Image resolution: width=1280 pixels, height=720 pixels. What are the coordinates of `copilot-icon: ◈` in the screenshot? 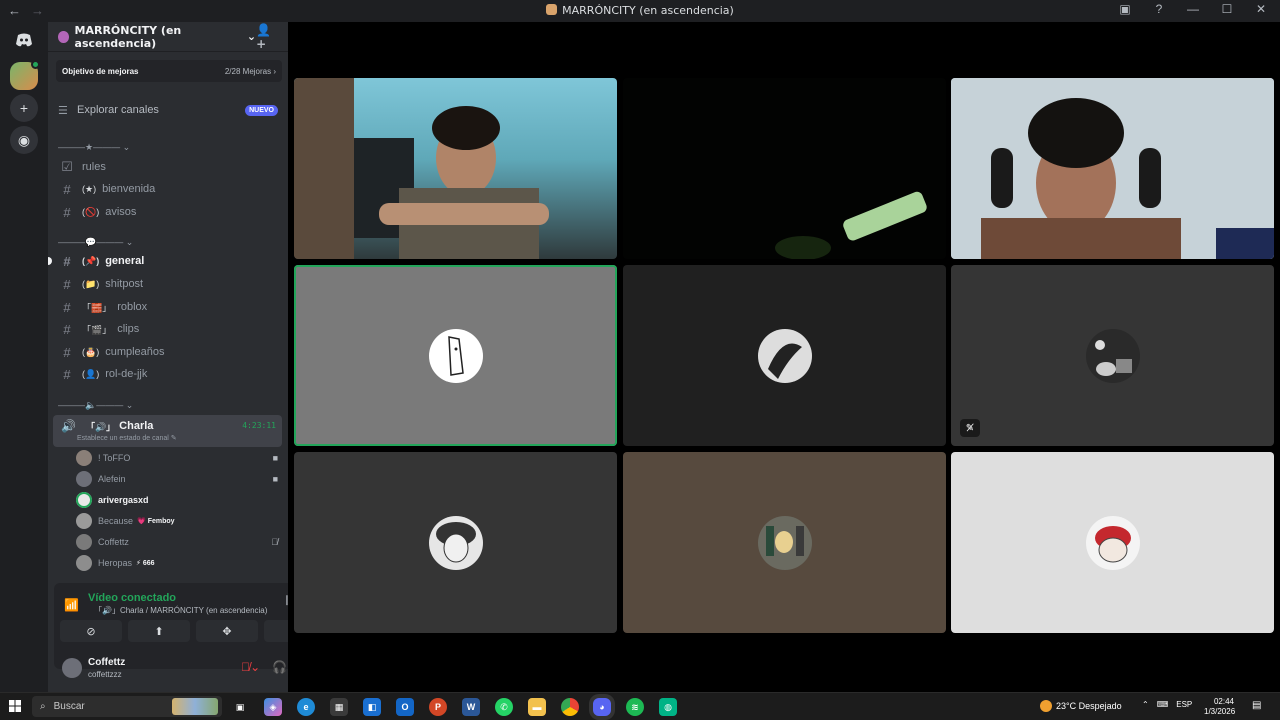 It's located at (273, 707).